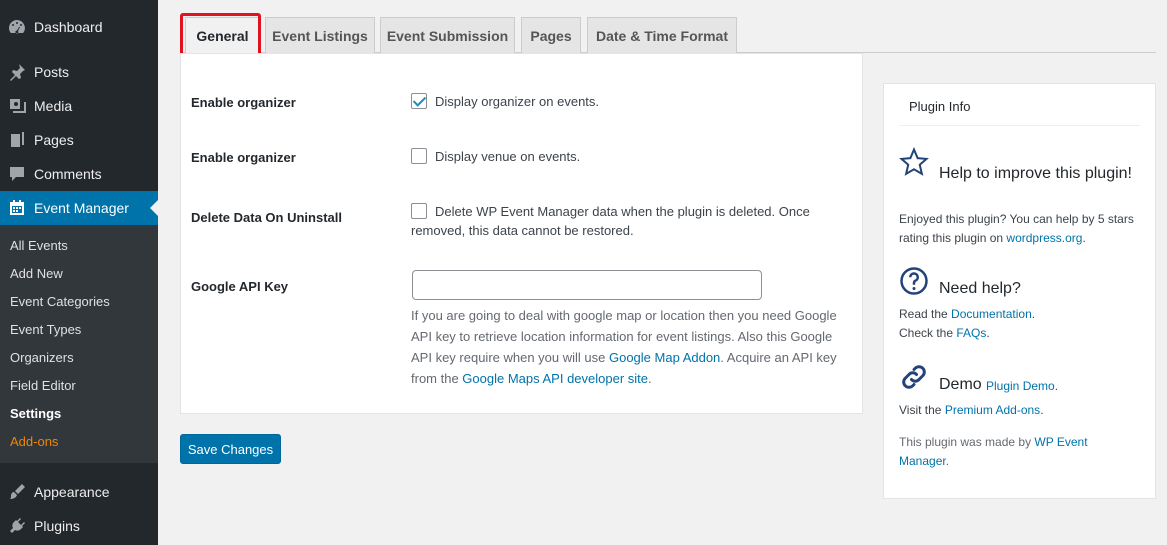 Image resolution: width=1167 pixels, height=545 pixels. I want to click on menu-label: Dashboard, so click(68, 27).